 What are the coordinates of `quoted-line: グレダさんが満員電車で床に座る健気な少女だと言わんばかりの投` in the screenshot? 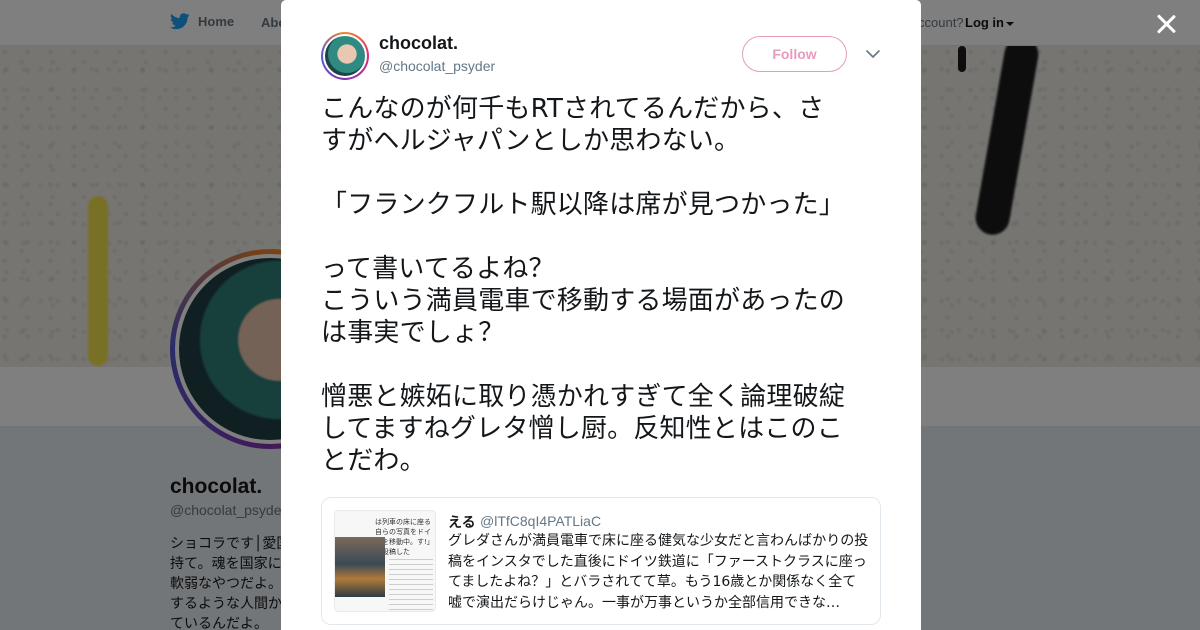 It's located at (658, 541).